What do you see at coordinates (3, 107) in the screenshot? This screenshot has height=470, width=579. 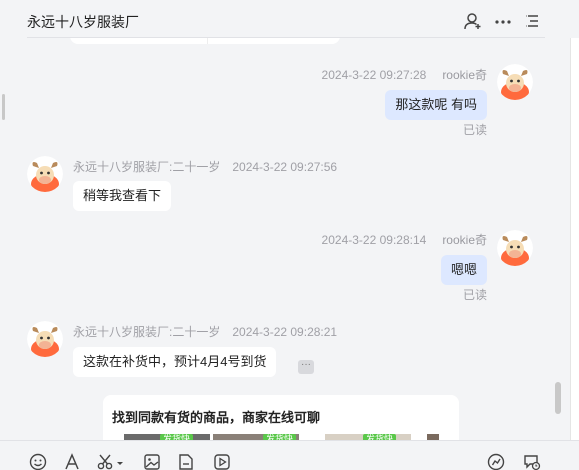 I see `left-resize-handle` at bounding box center [3, 107].